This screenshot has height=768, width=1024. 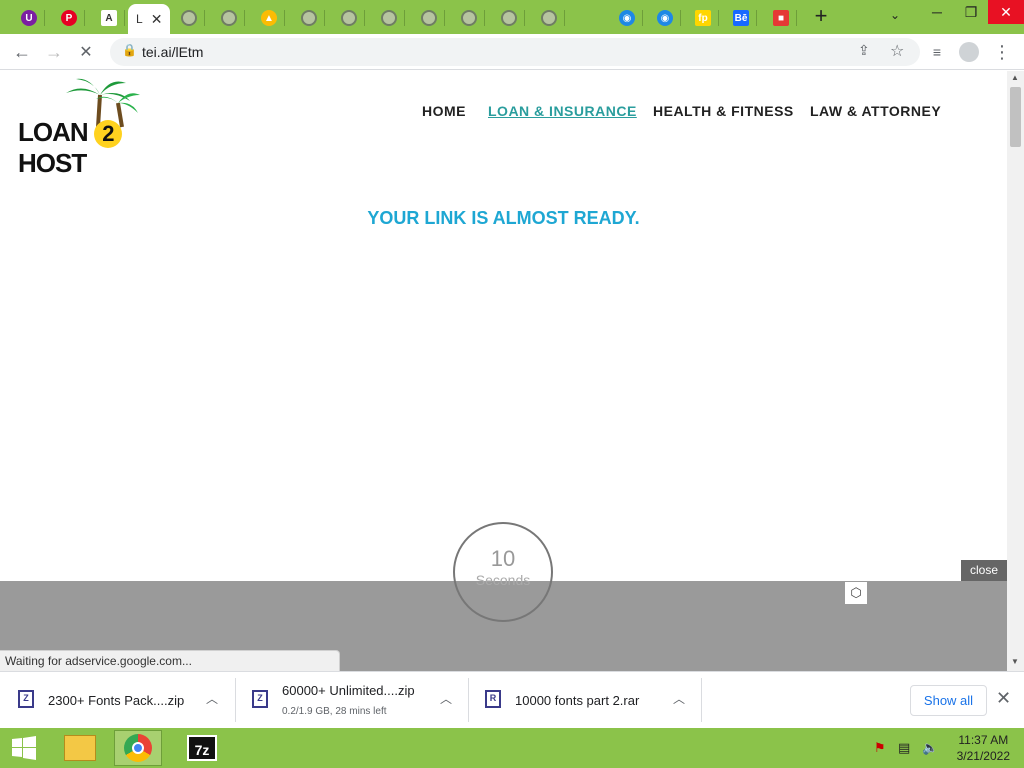 I want to click on file-explorer-icon, so click(x=80, y=748).